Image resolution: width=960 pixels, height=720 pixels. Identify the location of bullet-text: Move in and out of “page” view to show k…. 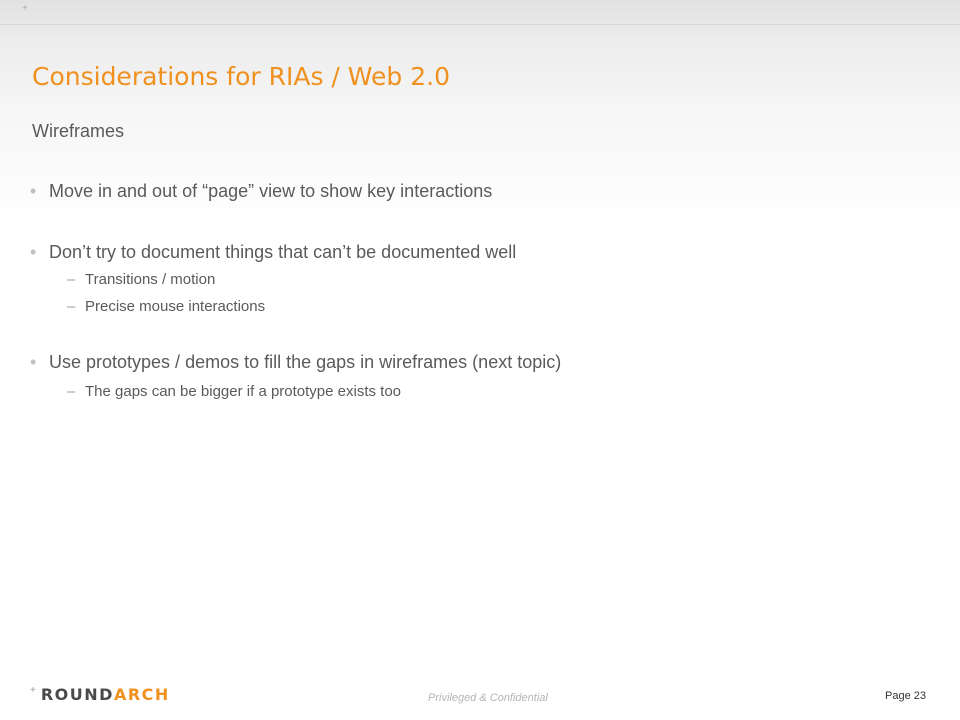
(271, 191).